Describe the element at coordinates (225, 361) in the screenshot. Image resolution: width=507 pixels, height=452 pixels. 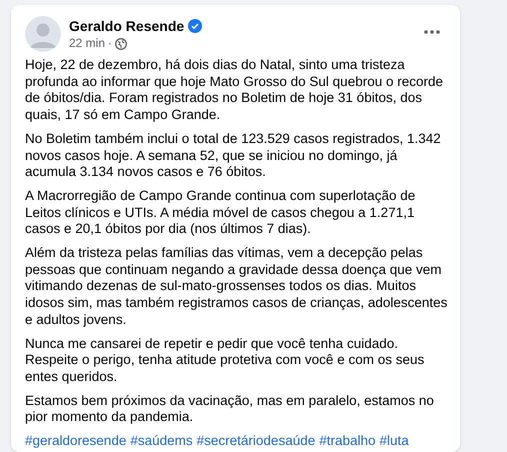
I see `post-paragraph: Nunca me cansarei de repetir e pedir que você tenha cuidado. Respeite o perigo, tenha atitude protetiva com você e com os seus entes queridos.` at that location.